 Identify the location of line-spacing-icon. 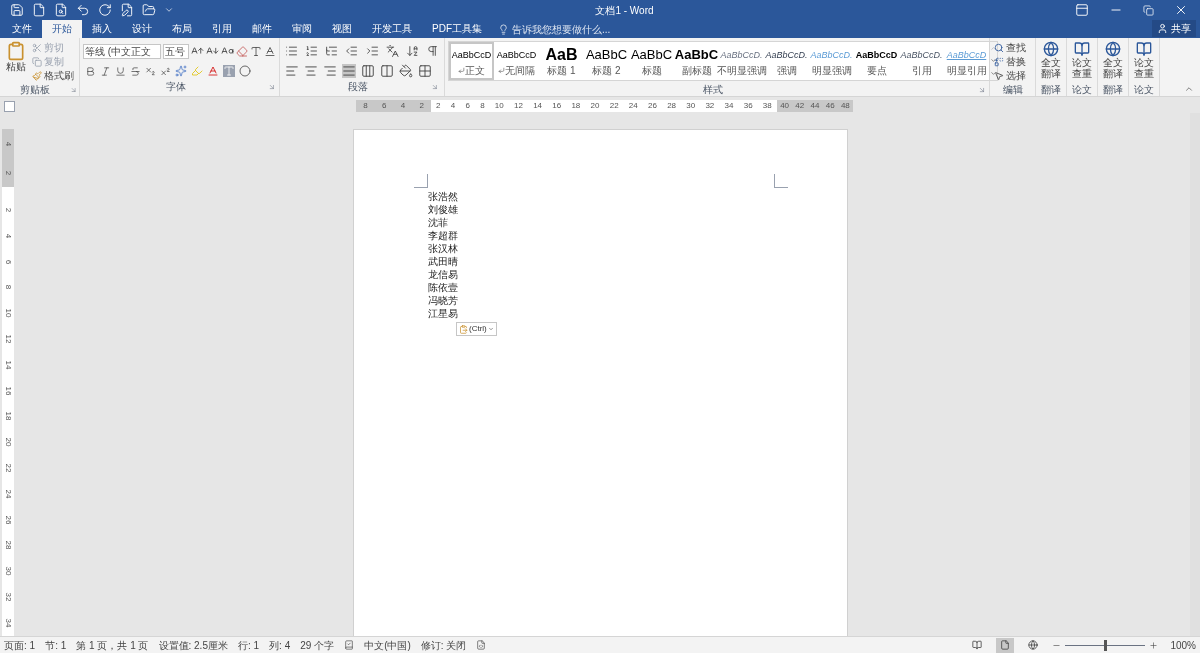
(387, 71).